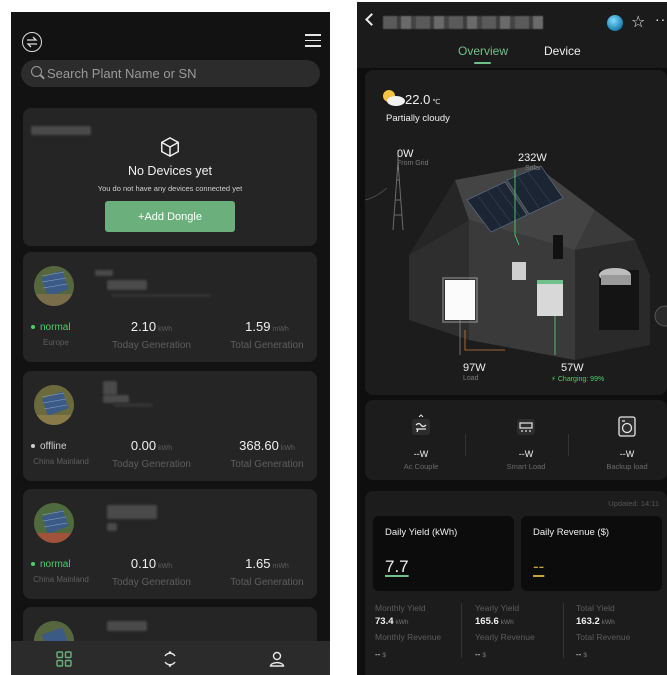 This screenshot has width=667, height=675. What do you see at coordinates (615, 23) in the screenshot?
I see `globe-icon` at bounding box center [615, 23].